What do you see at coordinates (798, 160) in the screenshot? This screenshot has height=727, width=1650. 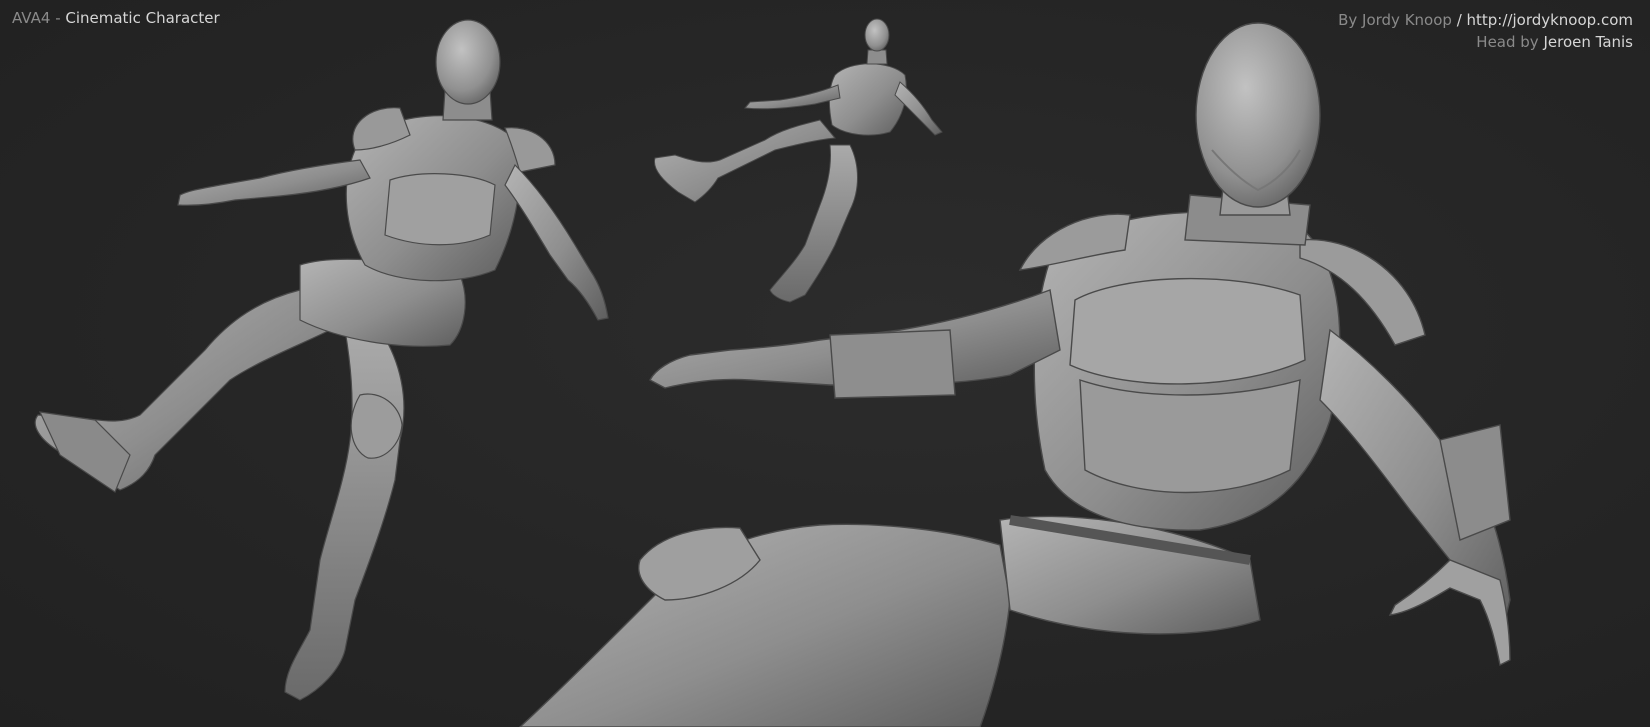 I see `figure-small-top` at bounding box center [798, 160].